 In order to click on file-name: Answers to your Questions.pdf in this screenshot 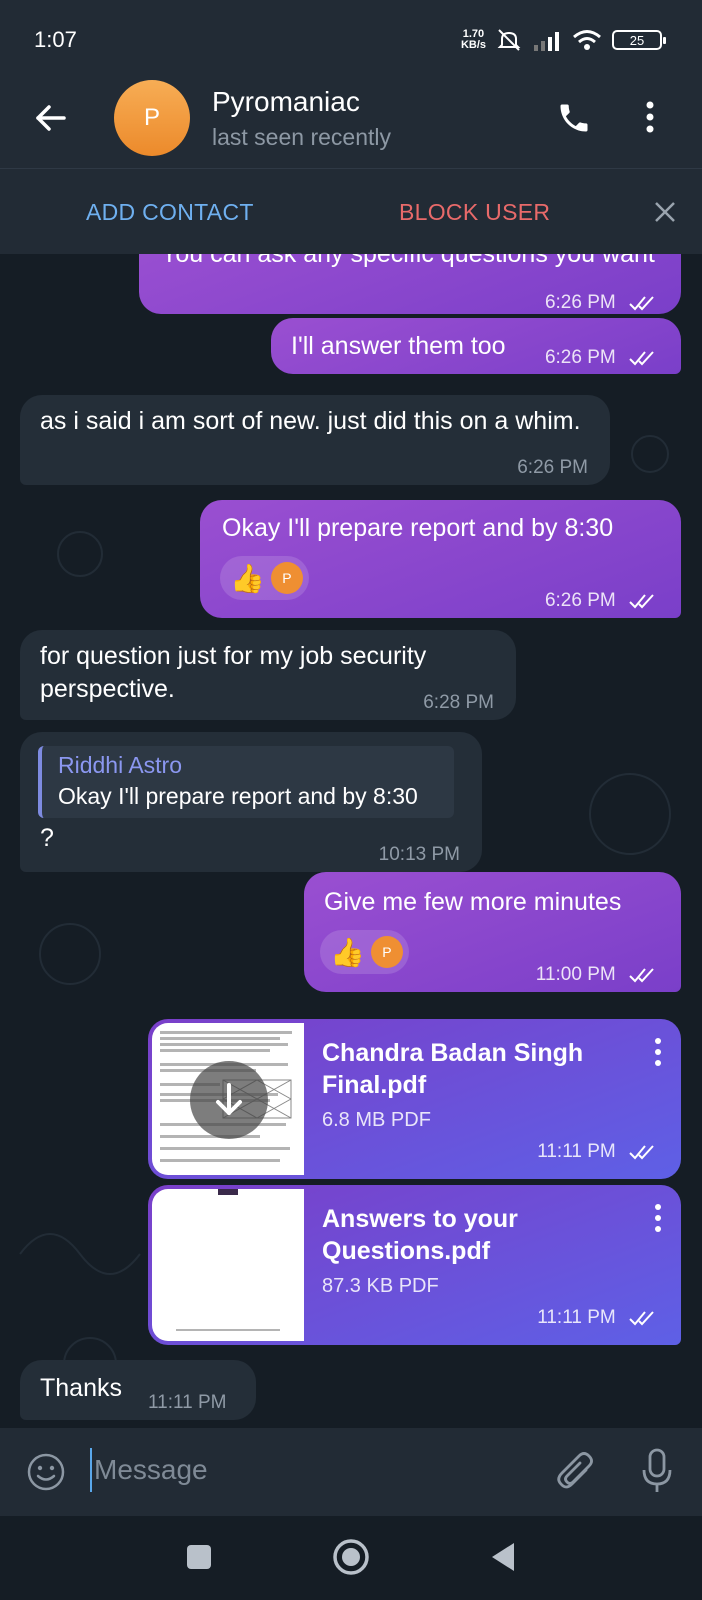, I will do `click(420, 1235)`.